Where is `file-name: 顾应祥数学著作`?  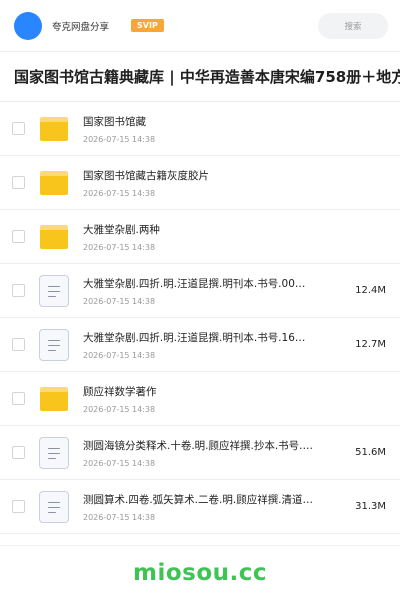
file-name: 顾应祥数学著作 is located at coordinates (199, 391).